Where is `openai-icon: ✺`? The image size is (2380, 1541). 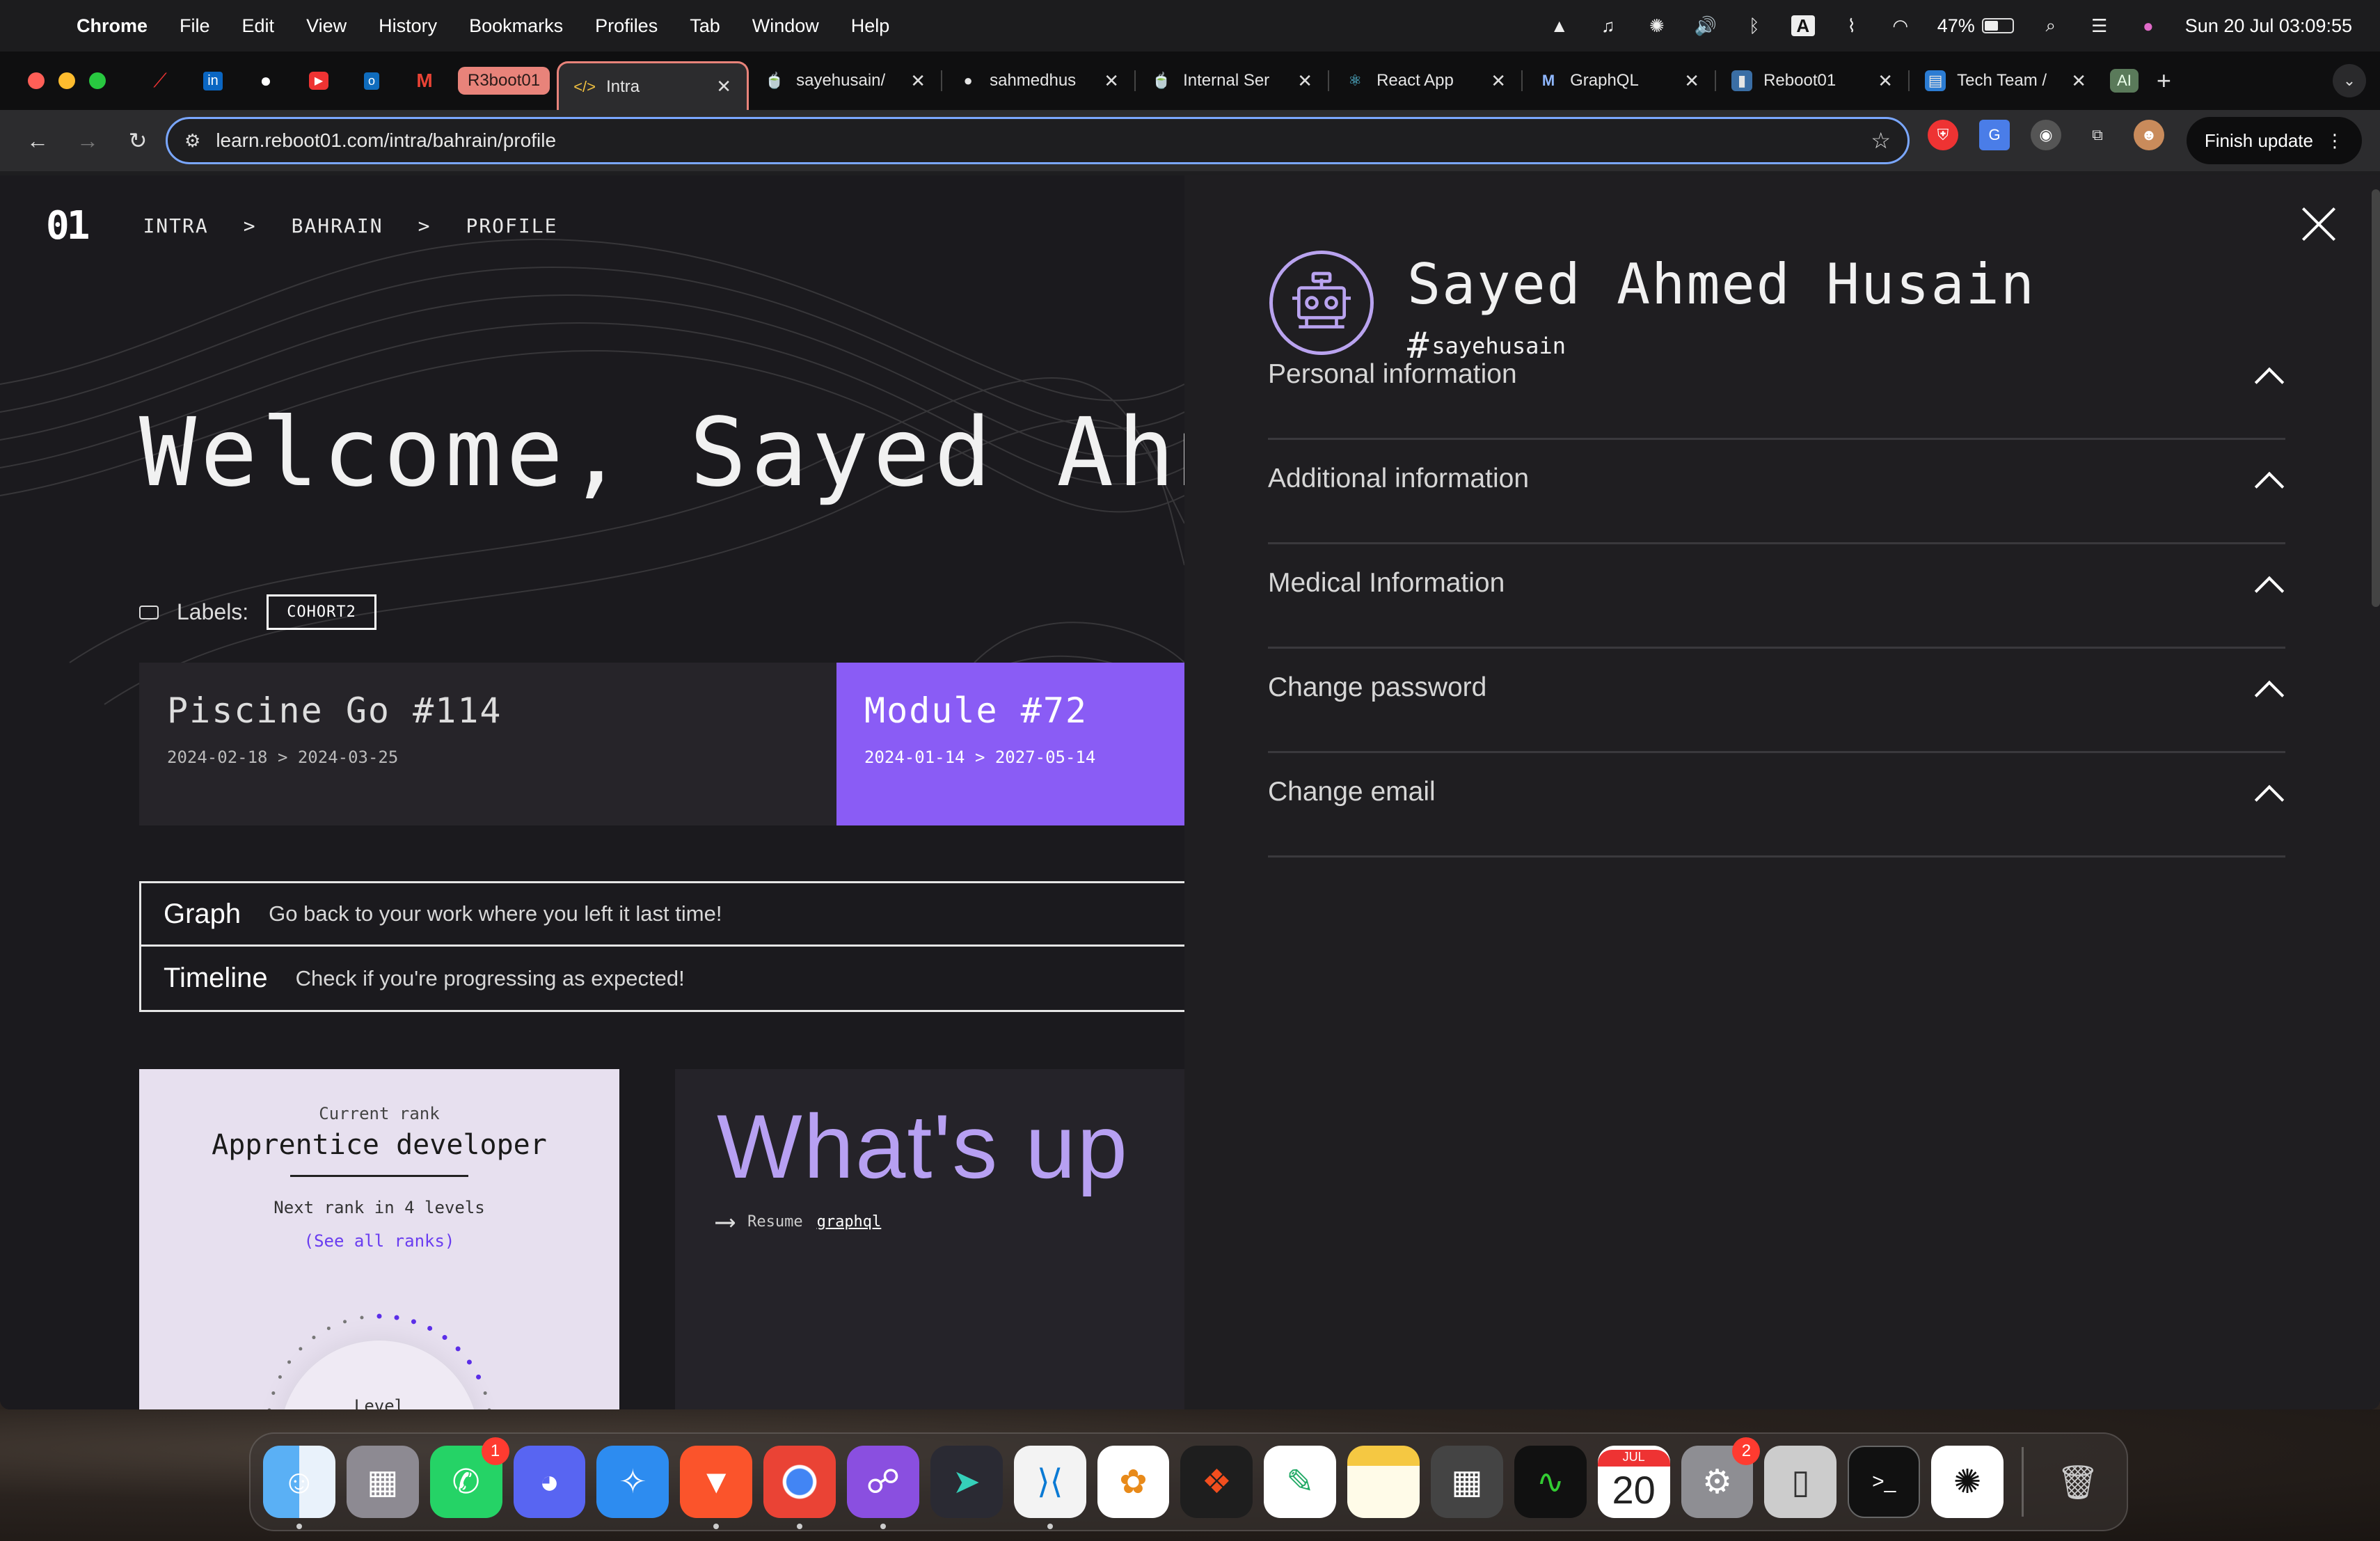 openai-icon: ✺ is located at coordinates (1657, 25).